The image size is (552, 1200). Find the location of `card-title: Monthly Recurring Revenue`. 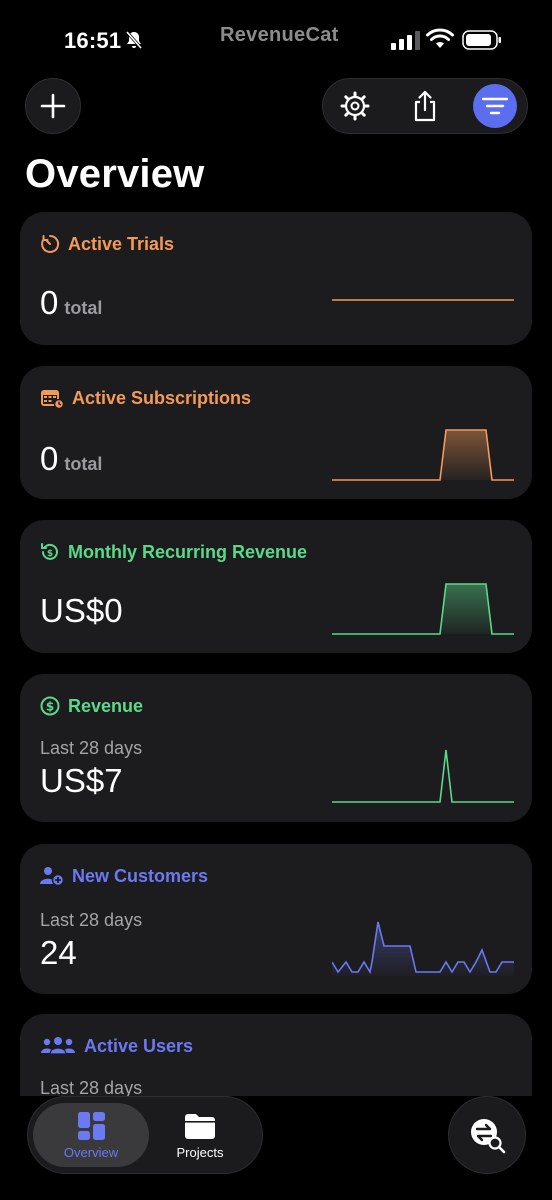

card-title: Monthly Recurring Revenue is located at coordinates (188, 551).